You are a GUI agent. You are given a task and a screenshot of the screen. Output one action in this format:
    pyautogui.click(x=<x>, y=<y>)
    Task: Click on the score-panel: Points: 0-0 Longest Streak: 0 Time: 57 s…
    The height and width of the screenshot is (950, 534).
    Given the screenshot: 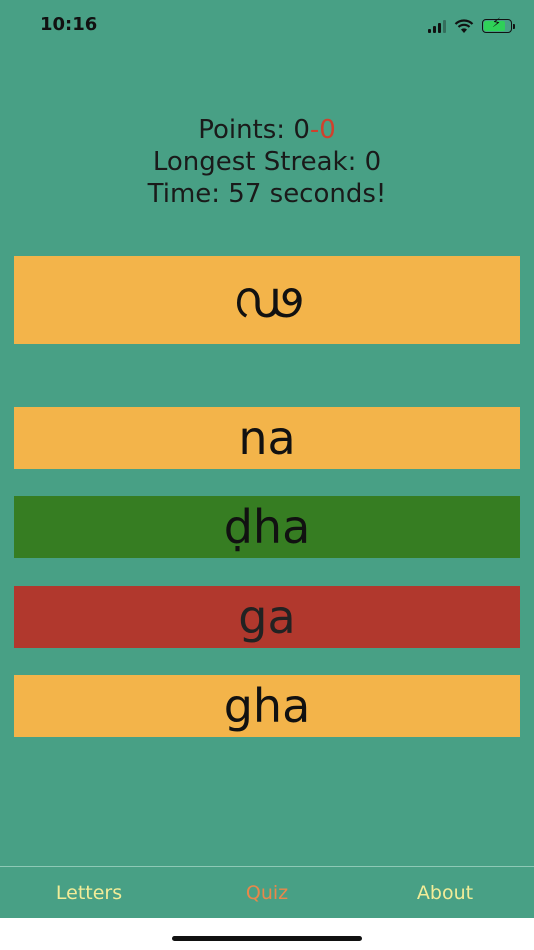 What is the action you would take?
    pyautogui.click(x=267, y=162)
    